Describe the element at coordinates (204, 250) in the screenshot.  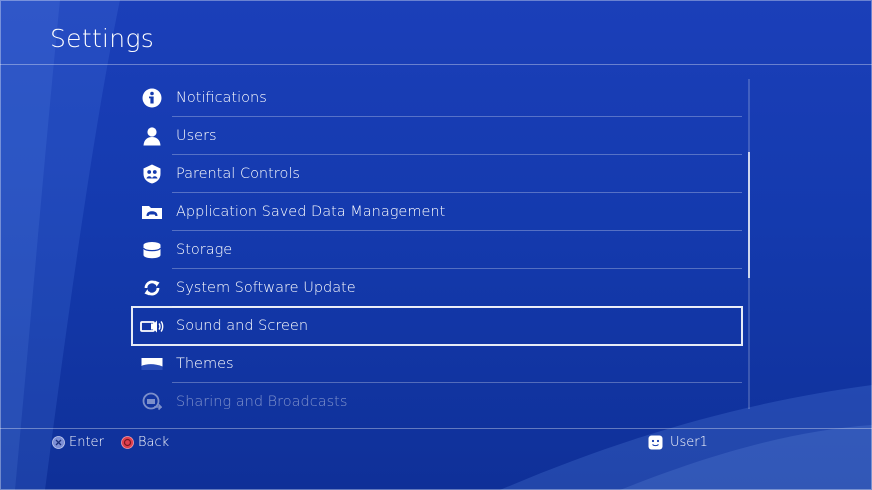
I see `menu-item-label: Storage` at that location.